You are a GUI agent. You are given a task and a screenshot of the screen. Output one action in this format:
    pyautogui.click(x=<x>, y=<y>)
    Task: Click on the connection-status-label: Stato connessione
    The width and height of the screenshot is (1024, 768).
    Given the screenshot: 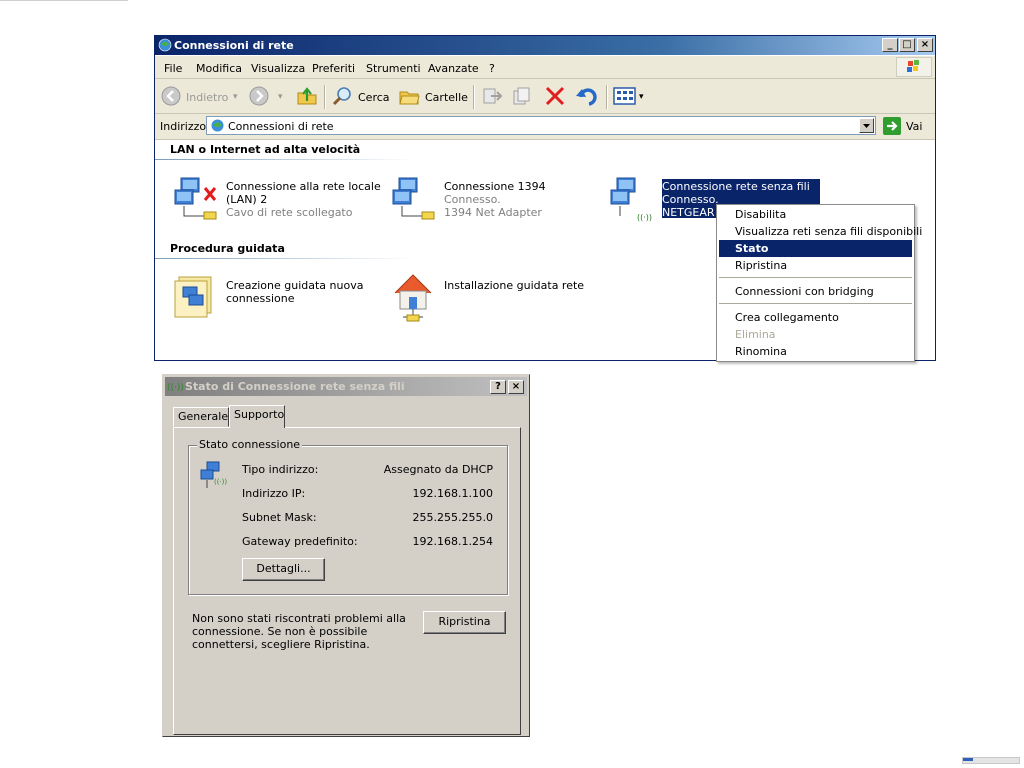 What is the action you would take?
    pyautogui.click(x=250, y=444)
    